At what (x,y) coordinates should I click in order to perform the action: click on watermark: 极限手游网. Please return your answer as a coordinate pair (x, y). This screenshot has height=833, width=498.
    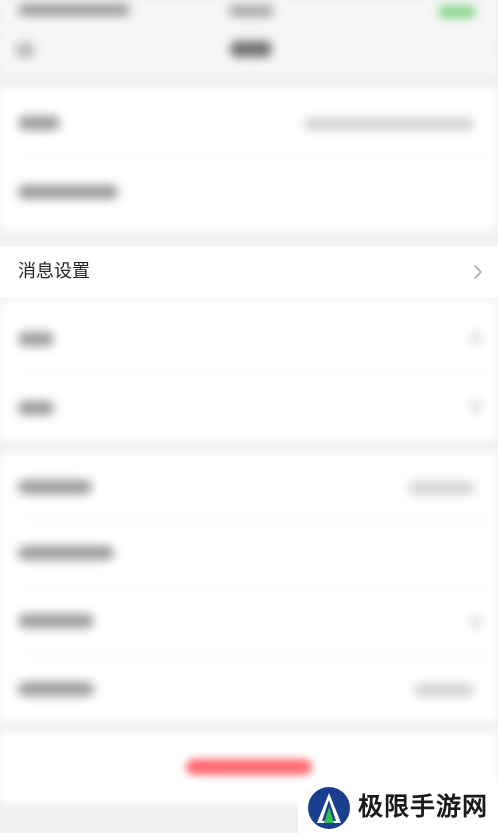
    Looking at the image, I should click on (398, 807).